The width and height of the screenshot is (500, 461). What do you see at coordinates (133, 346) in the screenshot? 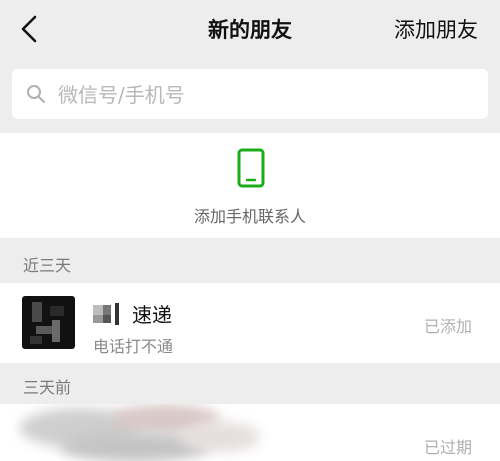
I see `request-message: 电话打不通` at bounding box center [133, 346].